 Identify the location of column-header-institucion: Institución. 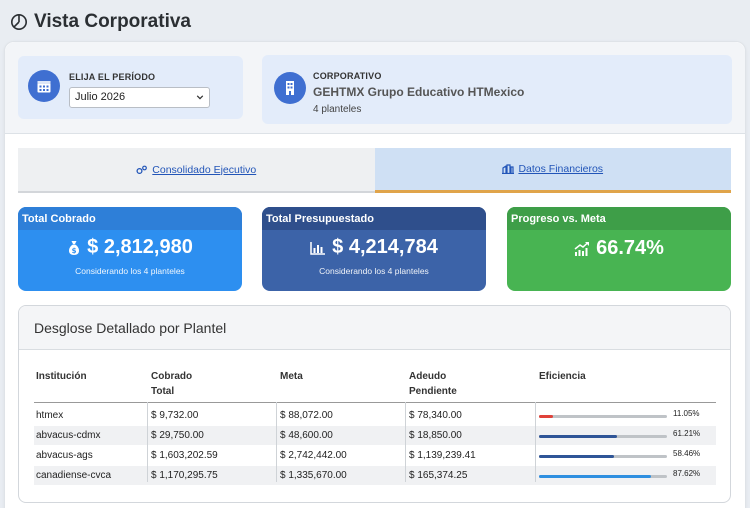
(61, 376).